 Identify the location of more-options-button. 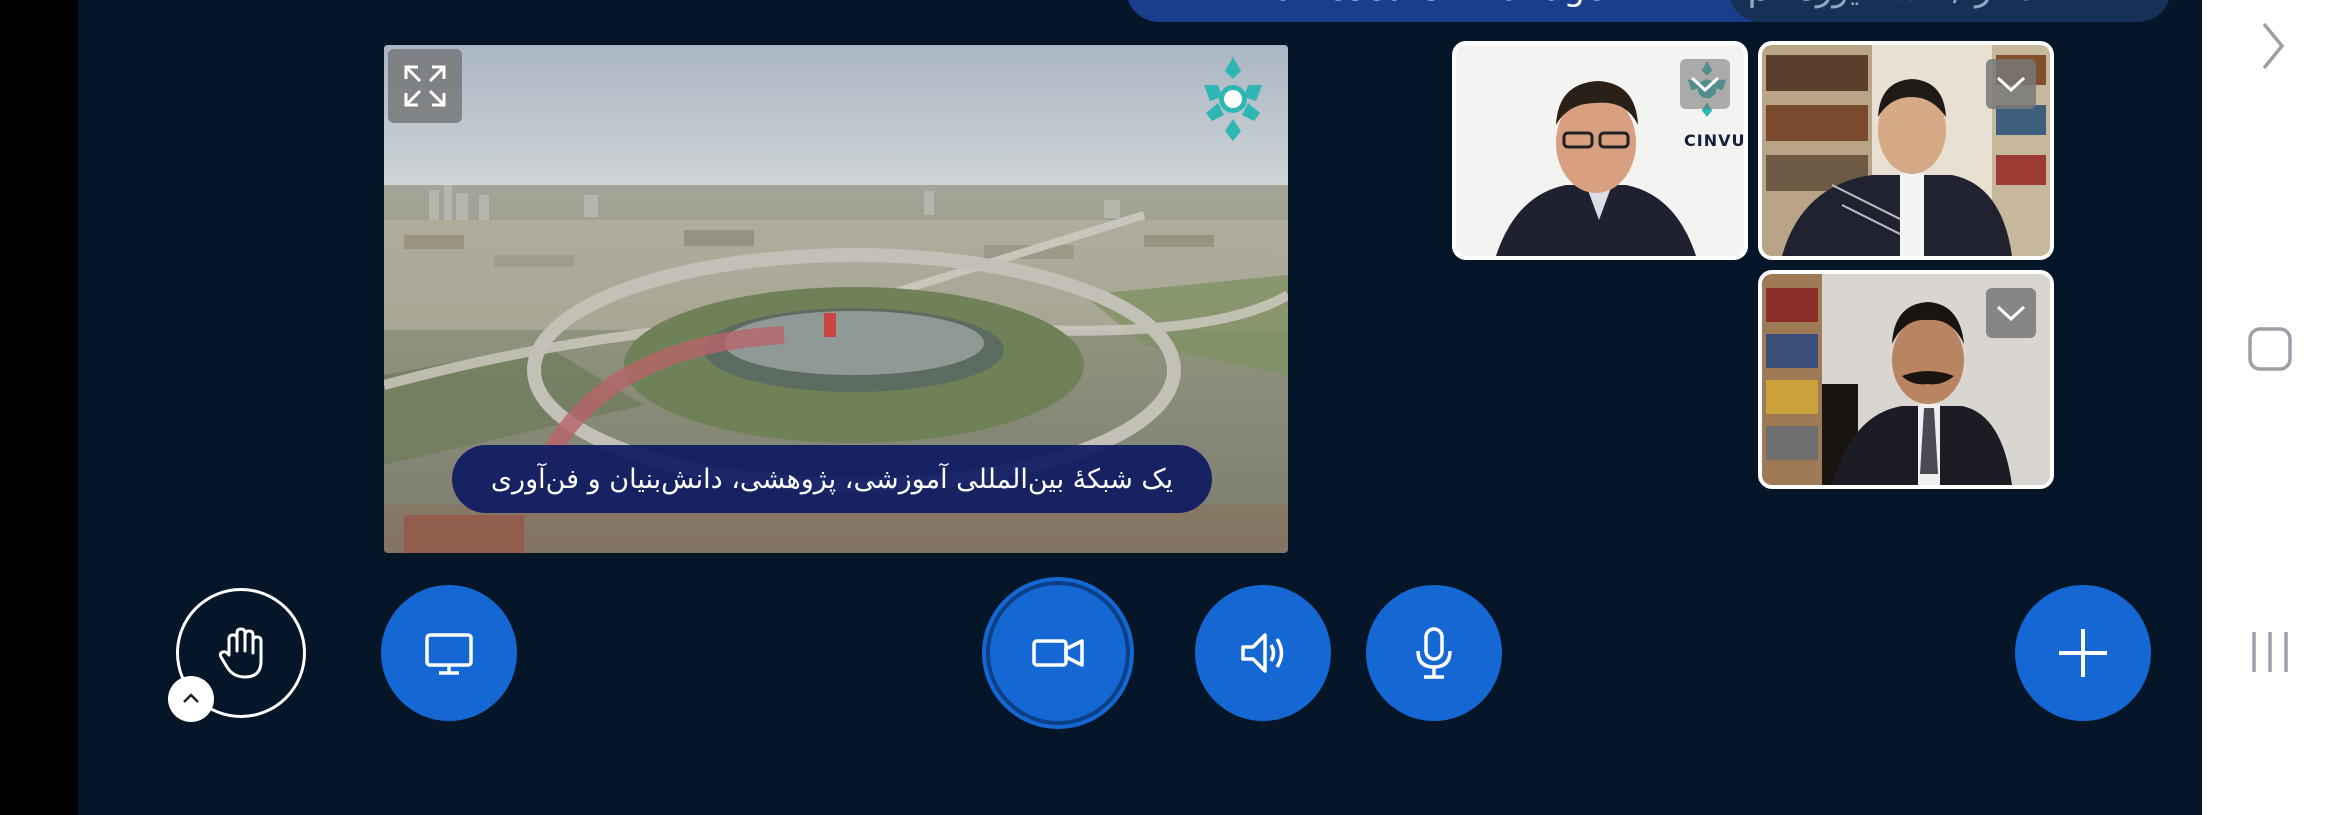
(2083, 653).